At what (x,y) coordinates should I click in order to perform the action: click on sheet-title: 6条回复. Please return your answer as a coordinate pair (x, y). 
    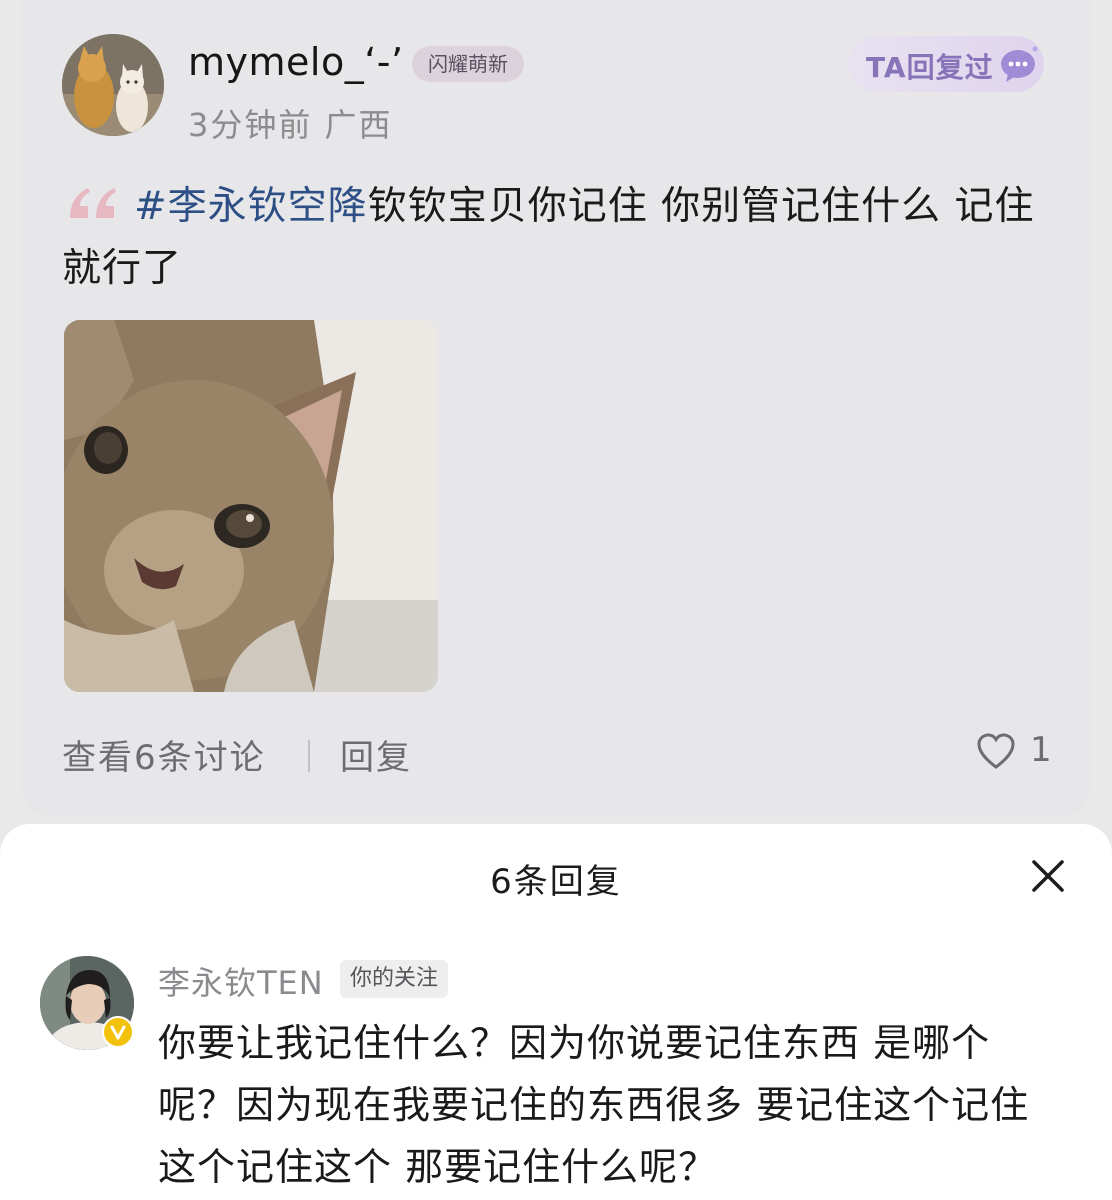
    Looking at the image, I should click on (556, 882).